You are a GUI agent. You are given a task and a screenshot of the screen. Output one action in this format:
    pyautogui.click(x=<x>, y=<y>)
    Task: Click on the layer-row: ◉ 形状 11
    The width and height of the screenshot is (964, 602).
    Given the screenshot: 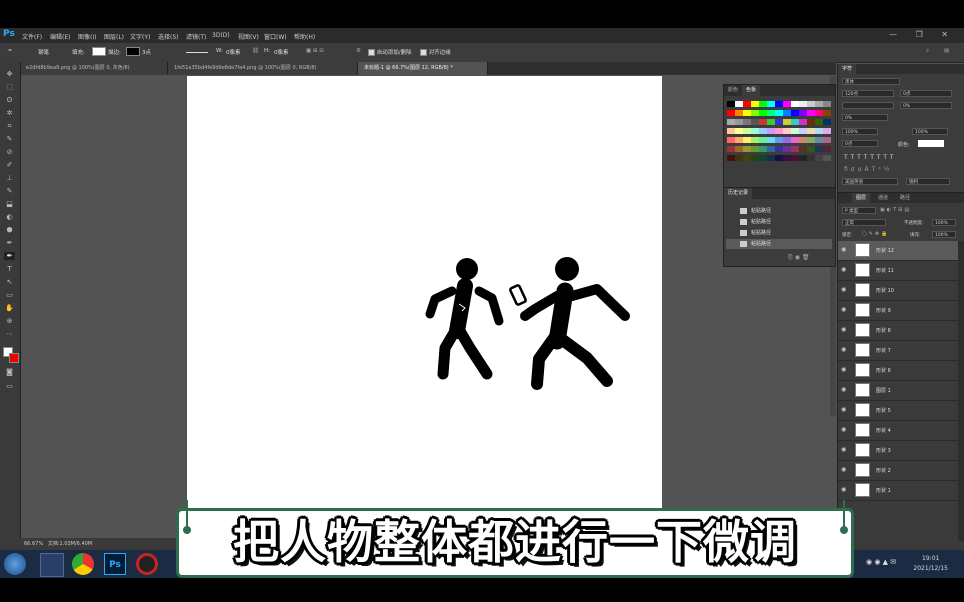 What is the action you would take?
    pyautogui.click(x=898, y=271)
    